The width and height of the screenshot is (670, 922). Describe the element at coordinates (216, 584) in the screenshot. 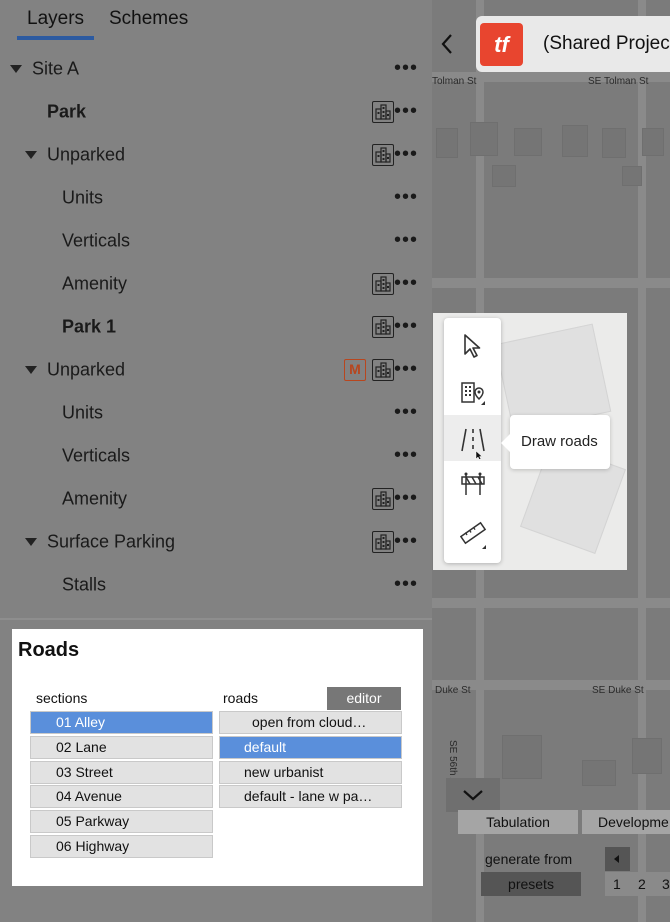

I see `layer-row: Stalls •••` at that location.